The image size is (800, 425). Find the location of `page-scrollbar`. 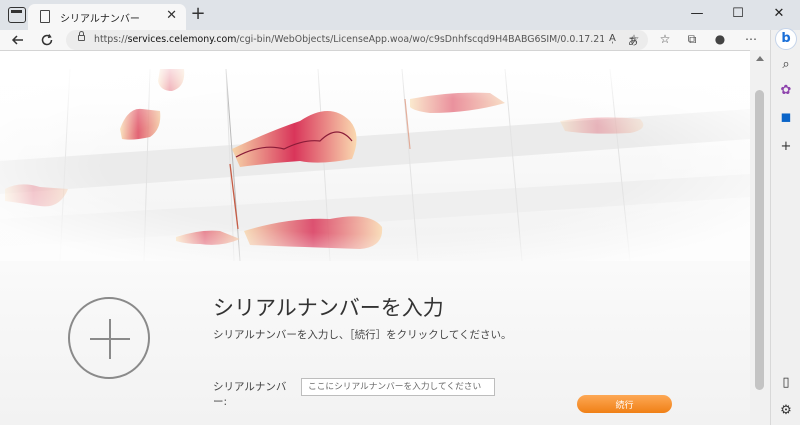

page-scrollbar is located at coordinates (760, 237).